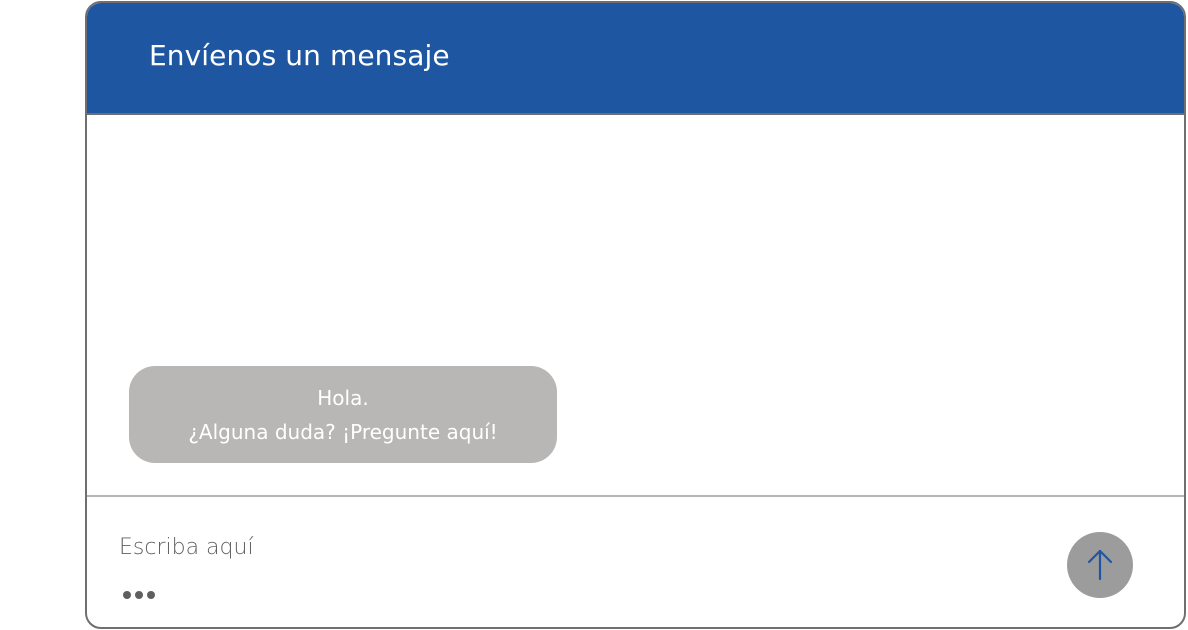 This screenshot has width=1188, height=630. I want to click on message-input, so click(569, 547).